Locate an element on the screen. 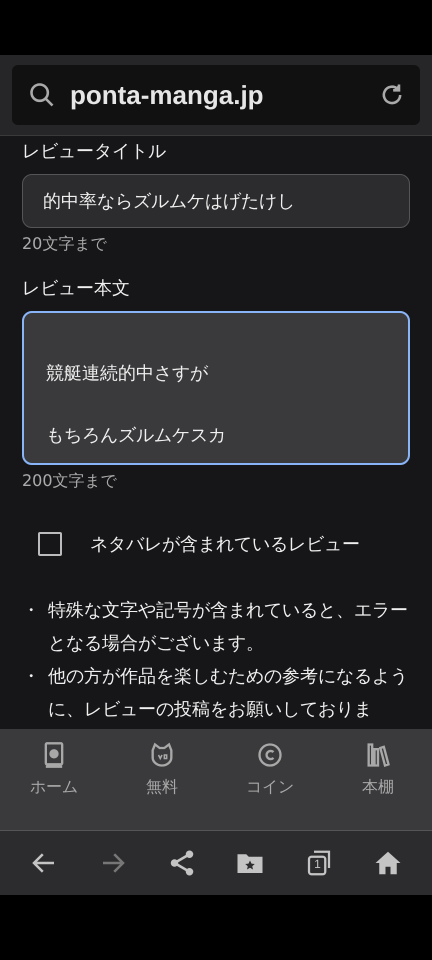 The height and width of the screenshot is (960, 432). tab-bar-item: 本棚 is located at coordinates (378, 771).